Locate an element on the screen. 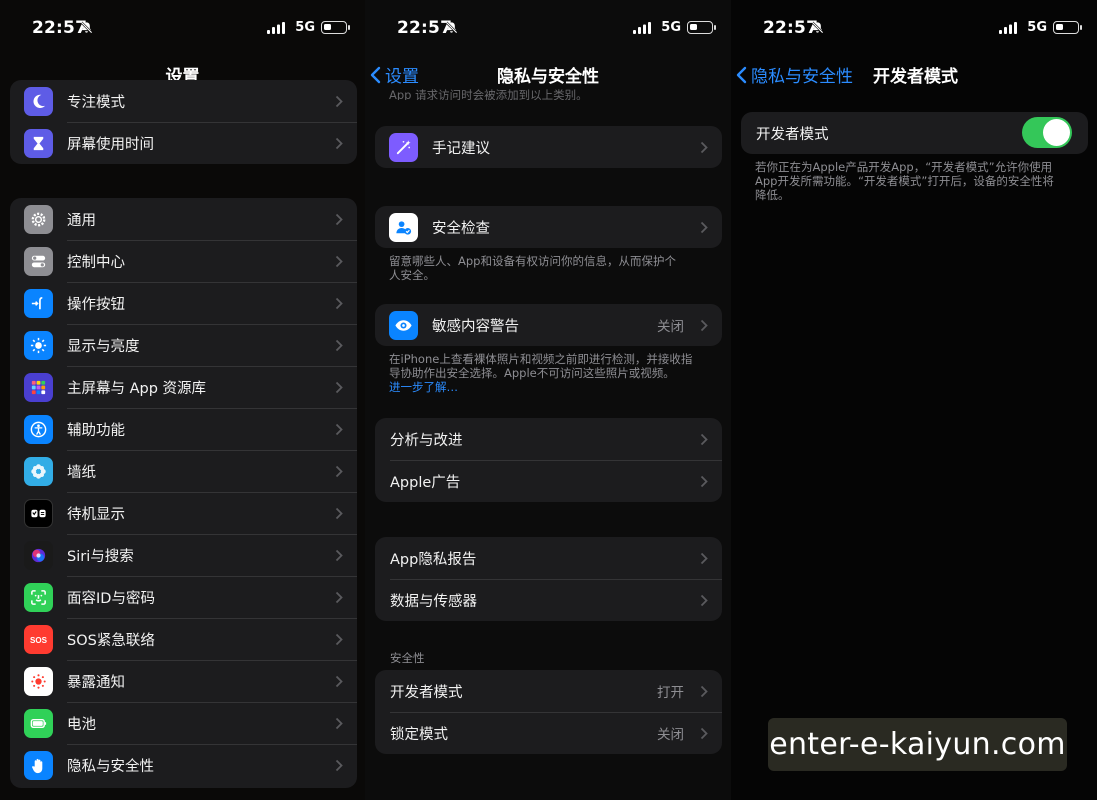 This screenshot has width=1097, height=800. sun-icon is located at coordinates (38, 345).